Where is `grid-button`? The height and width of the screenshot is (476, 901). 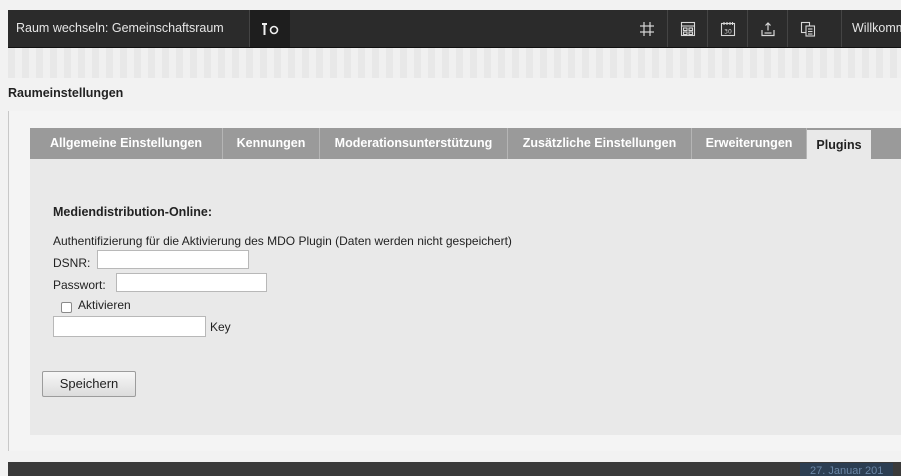 grid-button is located at coordinates (647, 28).